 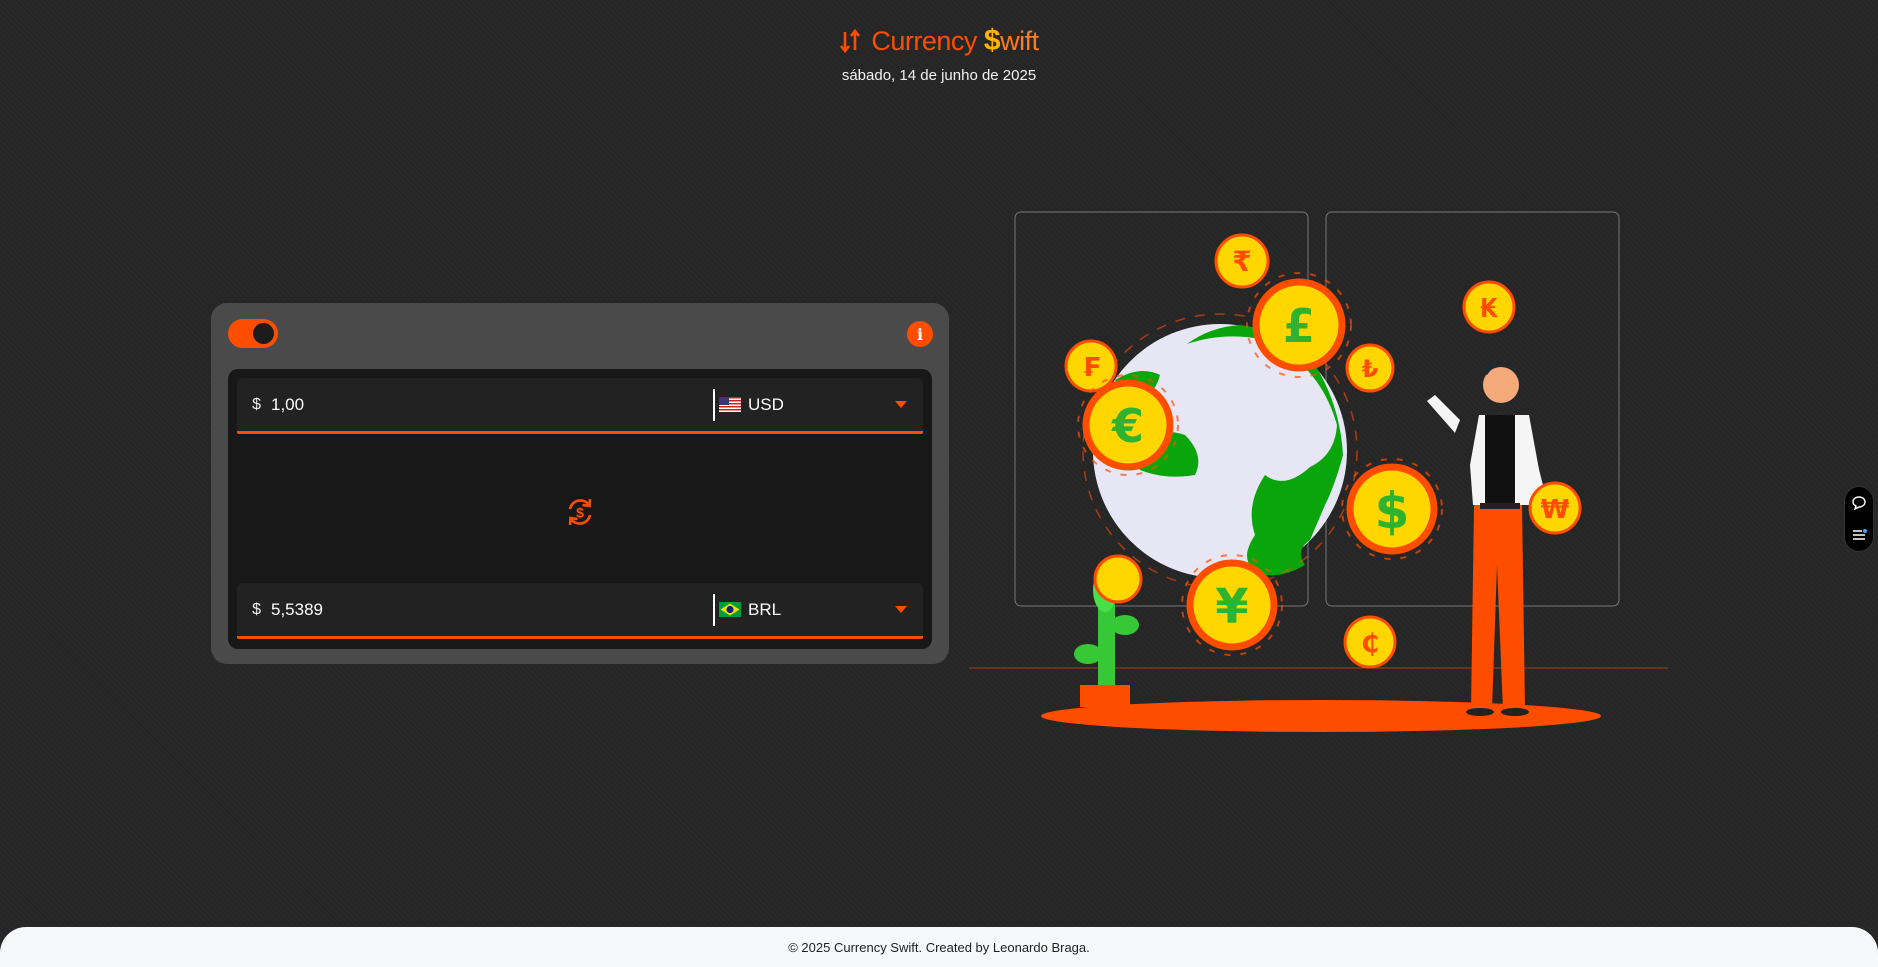 What do you see at coordinates (263, 333) in the screenshot?
I see `toggle-knob` at bounding box center [263, 333].